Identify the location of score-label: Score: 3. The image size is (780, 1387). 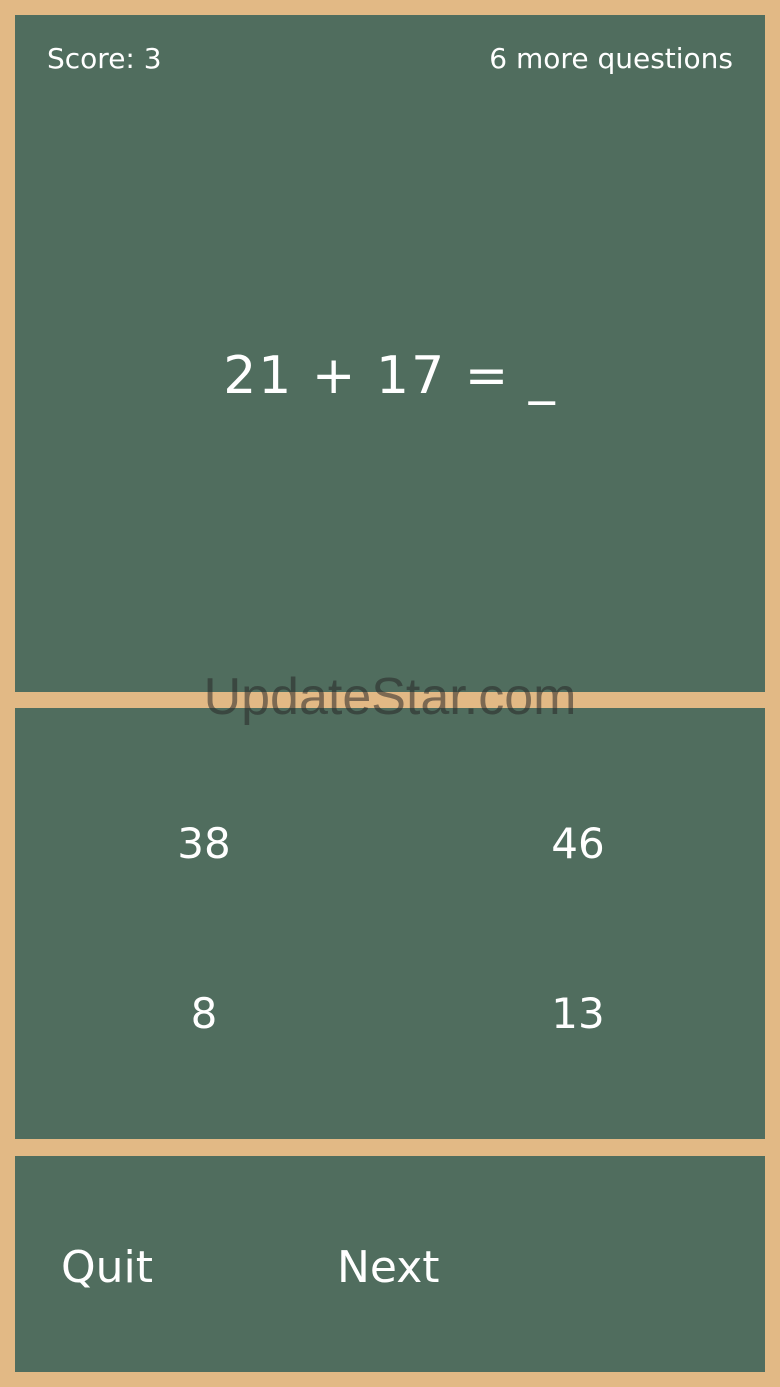
(104, 58).